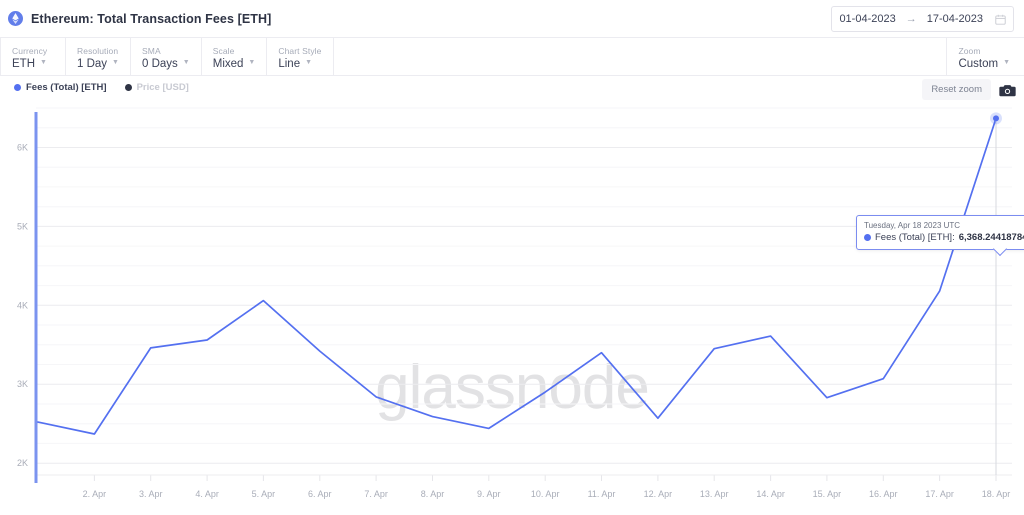  Describe the element at coordinates (602, 494) in the screenshot. I see `svg-text: 11. Apr` at that location.